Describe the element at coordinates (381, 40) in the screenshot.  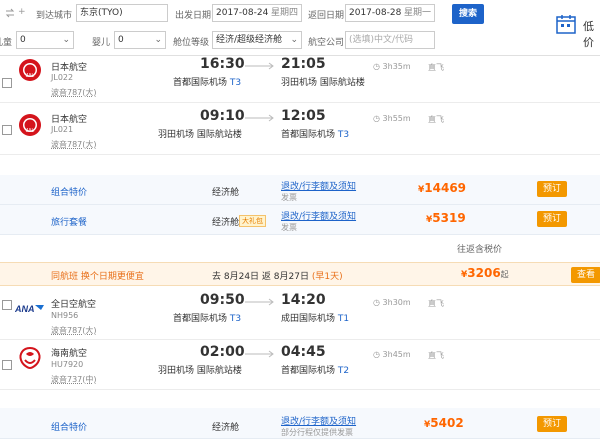
I see `airline-placeholder: (选填)中文/代码` at that location.